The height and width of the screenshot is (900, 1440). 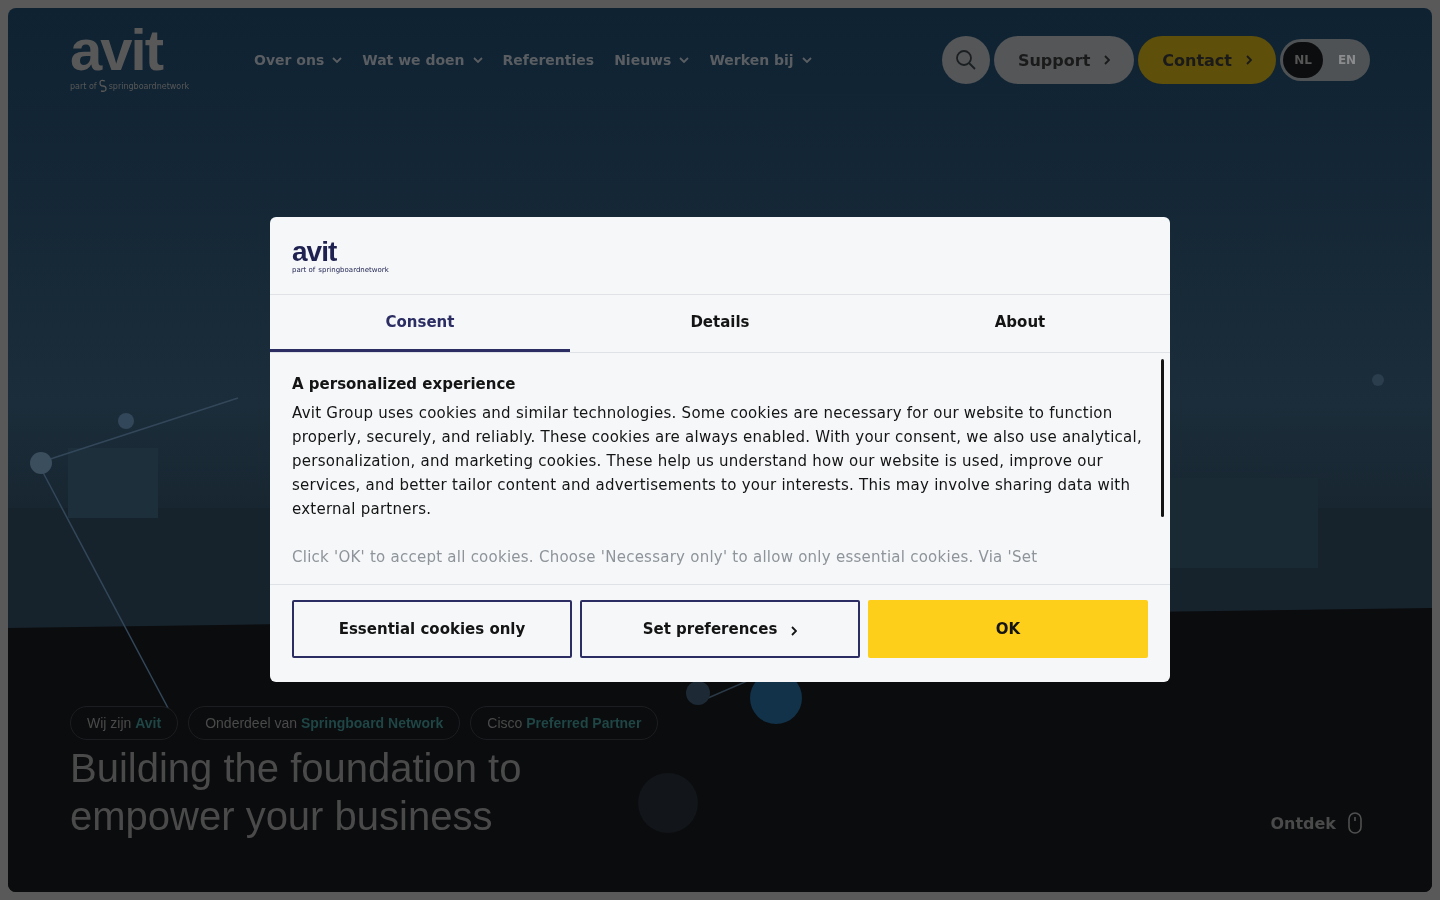 What do you see at coordinates (1320, 823) in the screenshot?
I see `discover-link: Ontdek` at bounding box center [1320, 823].